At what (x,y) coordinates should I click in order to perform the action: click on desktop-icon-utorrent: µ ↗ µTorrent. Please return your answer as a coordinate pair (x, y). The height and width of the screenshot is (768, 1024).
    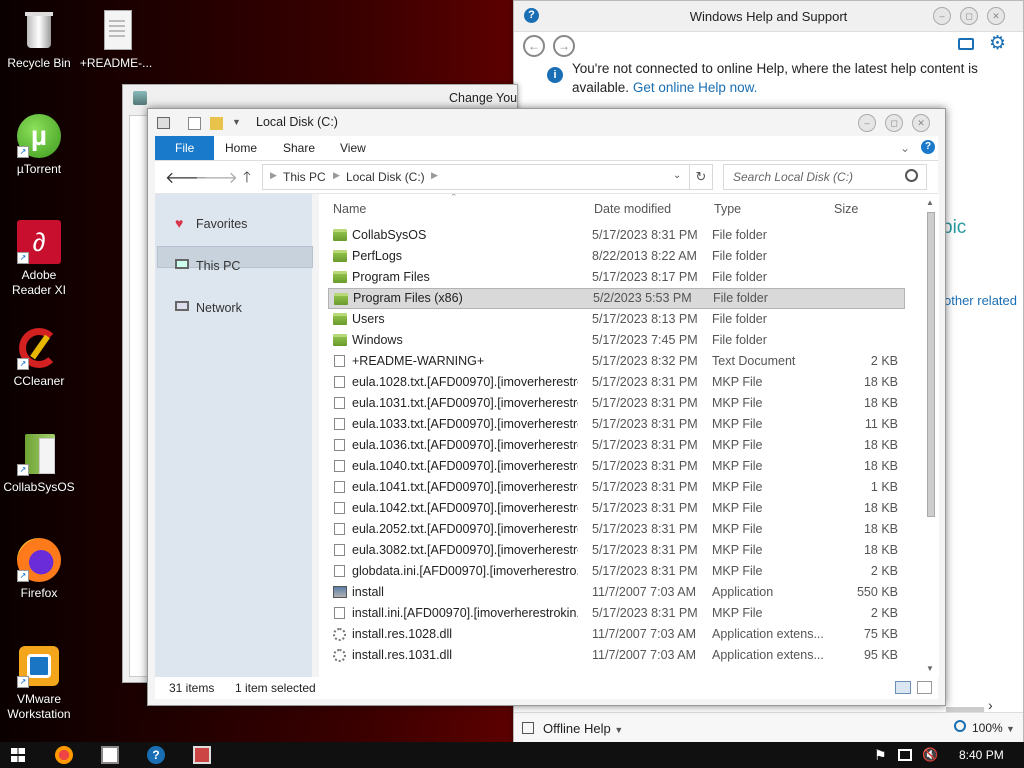
    Looking at the image, I should click on (39, 145).